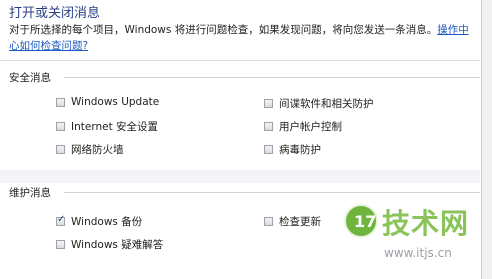 The image size is (492, 279). I want to click on section-band, so click(240, 176).